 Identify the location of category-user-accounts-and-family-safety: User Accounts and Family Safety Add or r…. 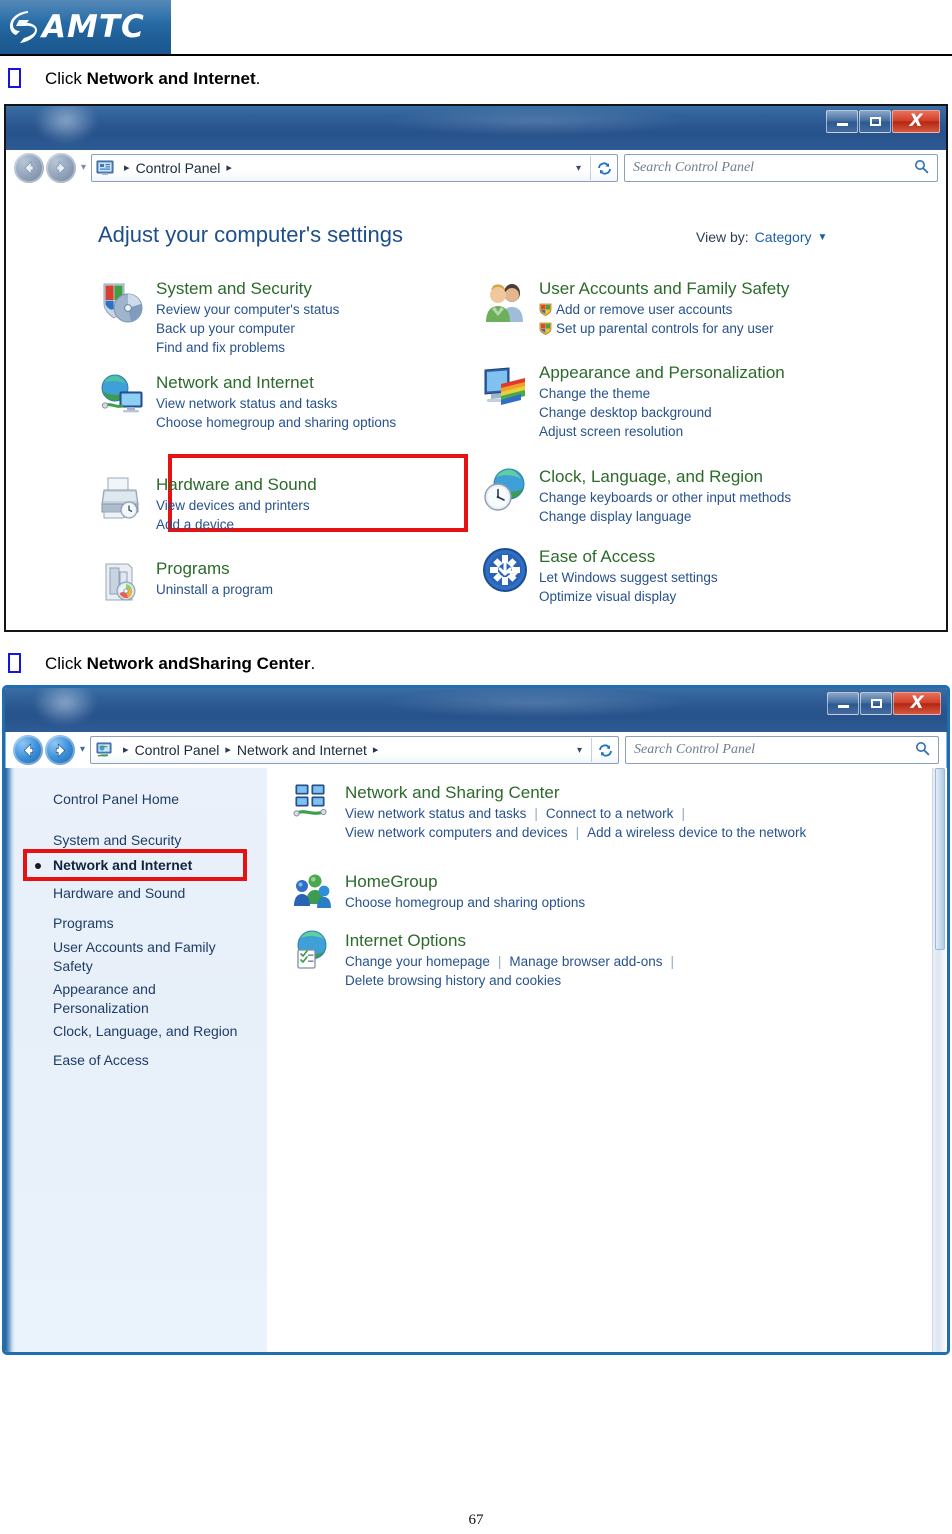
(635, 308).